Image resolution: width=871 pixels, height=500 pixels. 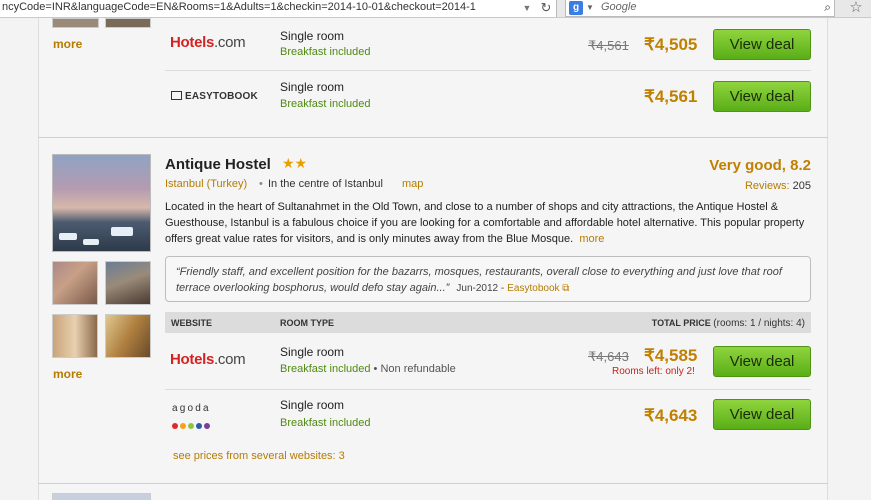 What do you see at coordinates (608, 45) in the screenshot?
I see `old-price: ₹4,561` at bounding box center [608, 45].